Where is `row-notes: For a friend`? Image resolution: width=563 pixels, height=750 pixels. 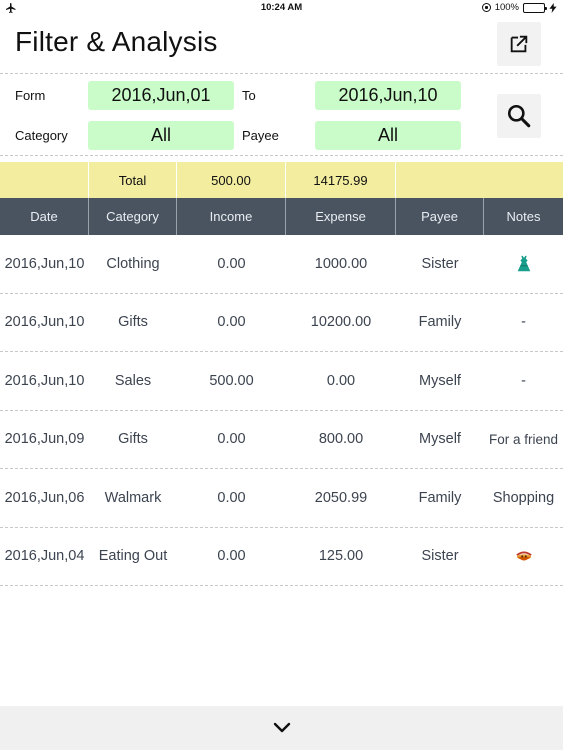 row-notes: For a friend is located at coordinates (523, 439).